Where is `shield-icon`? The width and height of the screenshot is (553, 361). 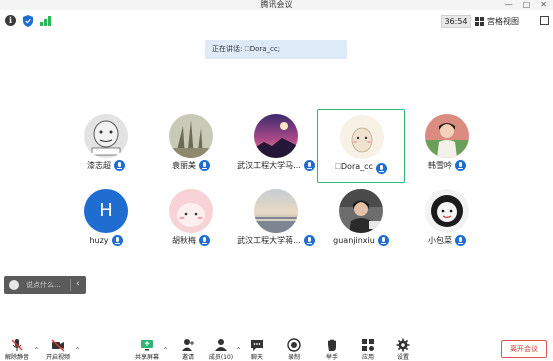
shield-icon is located at coordinates (28, 21).